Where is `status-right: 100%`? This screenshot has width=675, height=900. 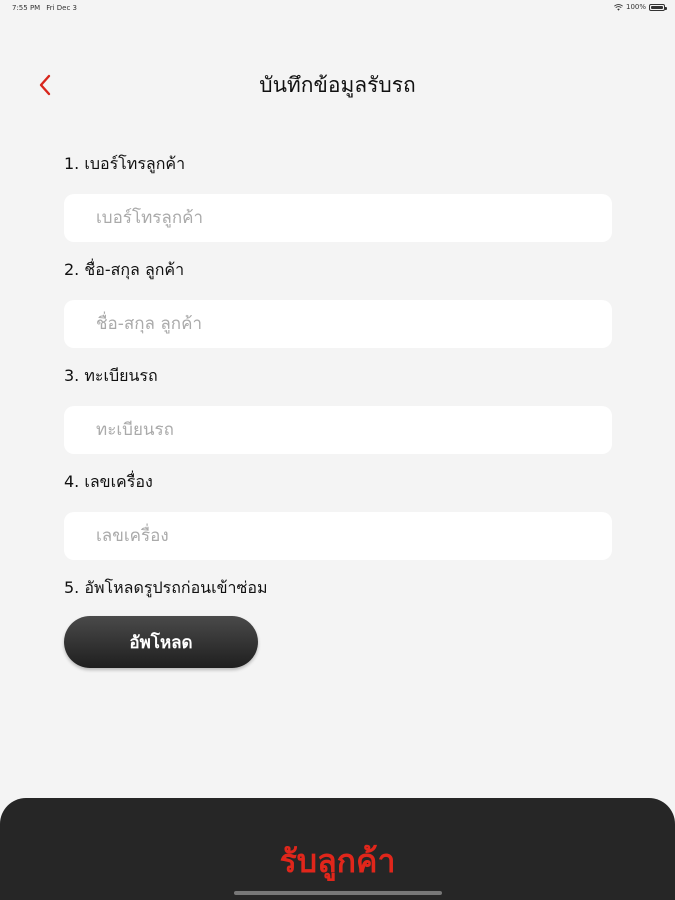
status-right: 100% is located at coordinates (640, 7).